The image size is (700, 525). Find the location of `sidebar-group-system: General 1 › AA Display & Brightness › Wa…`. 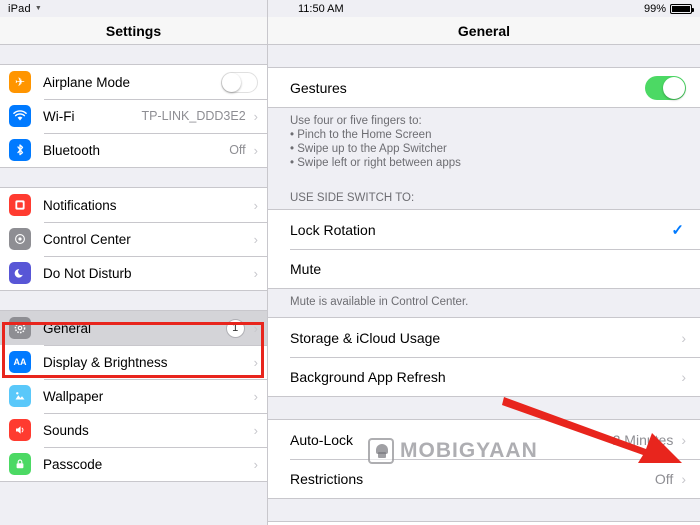

sidebar-group-system: General 1 › AA Display & Brightness › Wa… is located at coordinates (133, 396).